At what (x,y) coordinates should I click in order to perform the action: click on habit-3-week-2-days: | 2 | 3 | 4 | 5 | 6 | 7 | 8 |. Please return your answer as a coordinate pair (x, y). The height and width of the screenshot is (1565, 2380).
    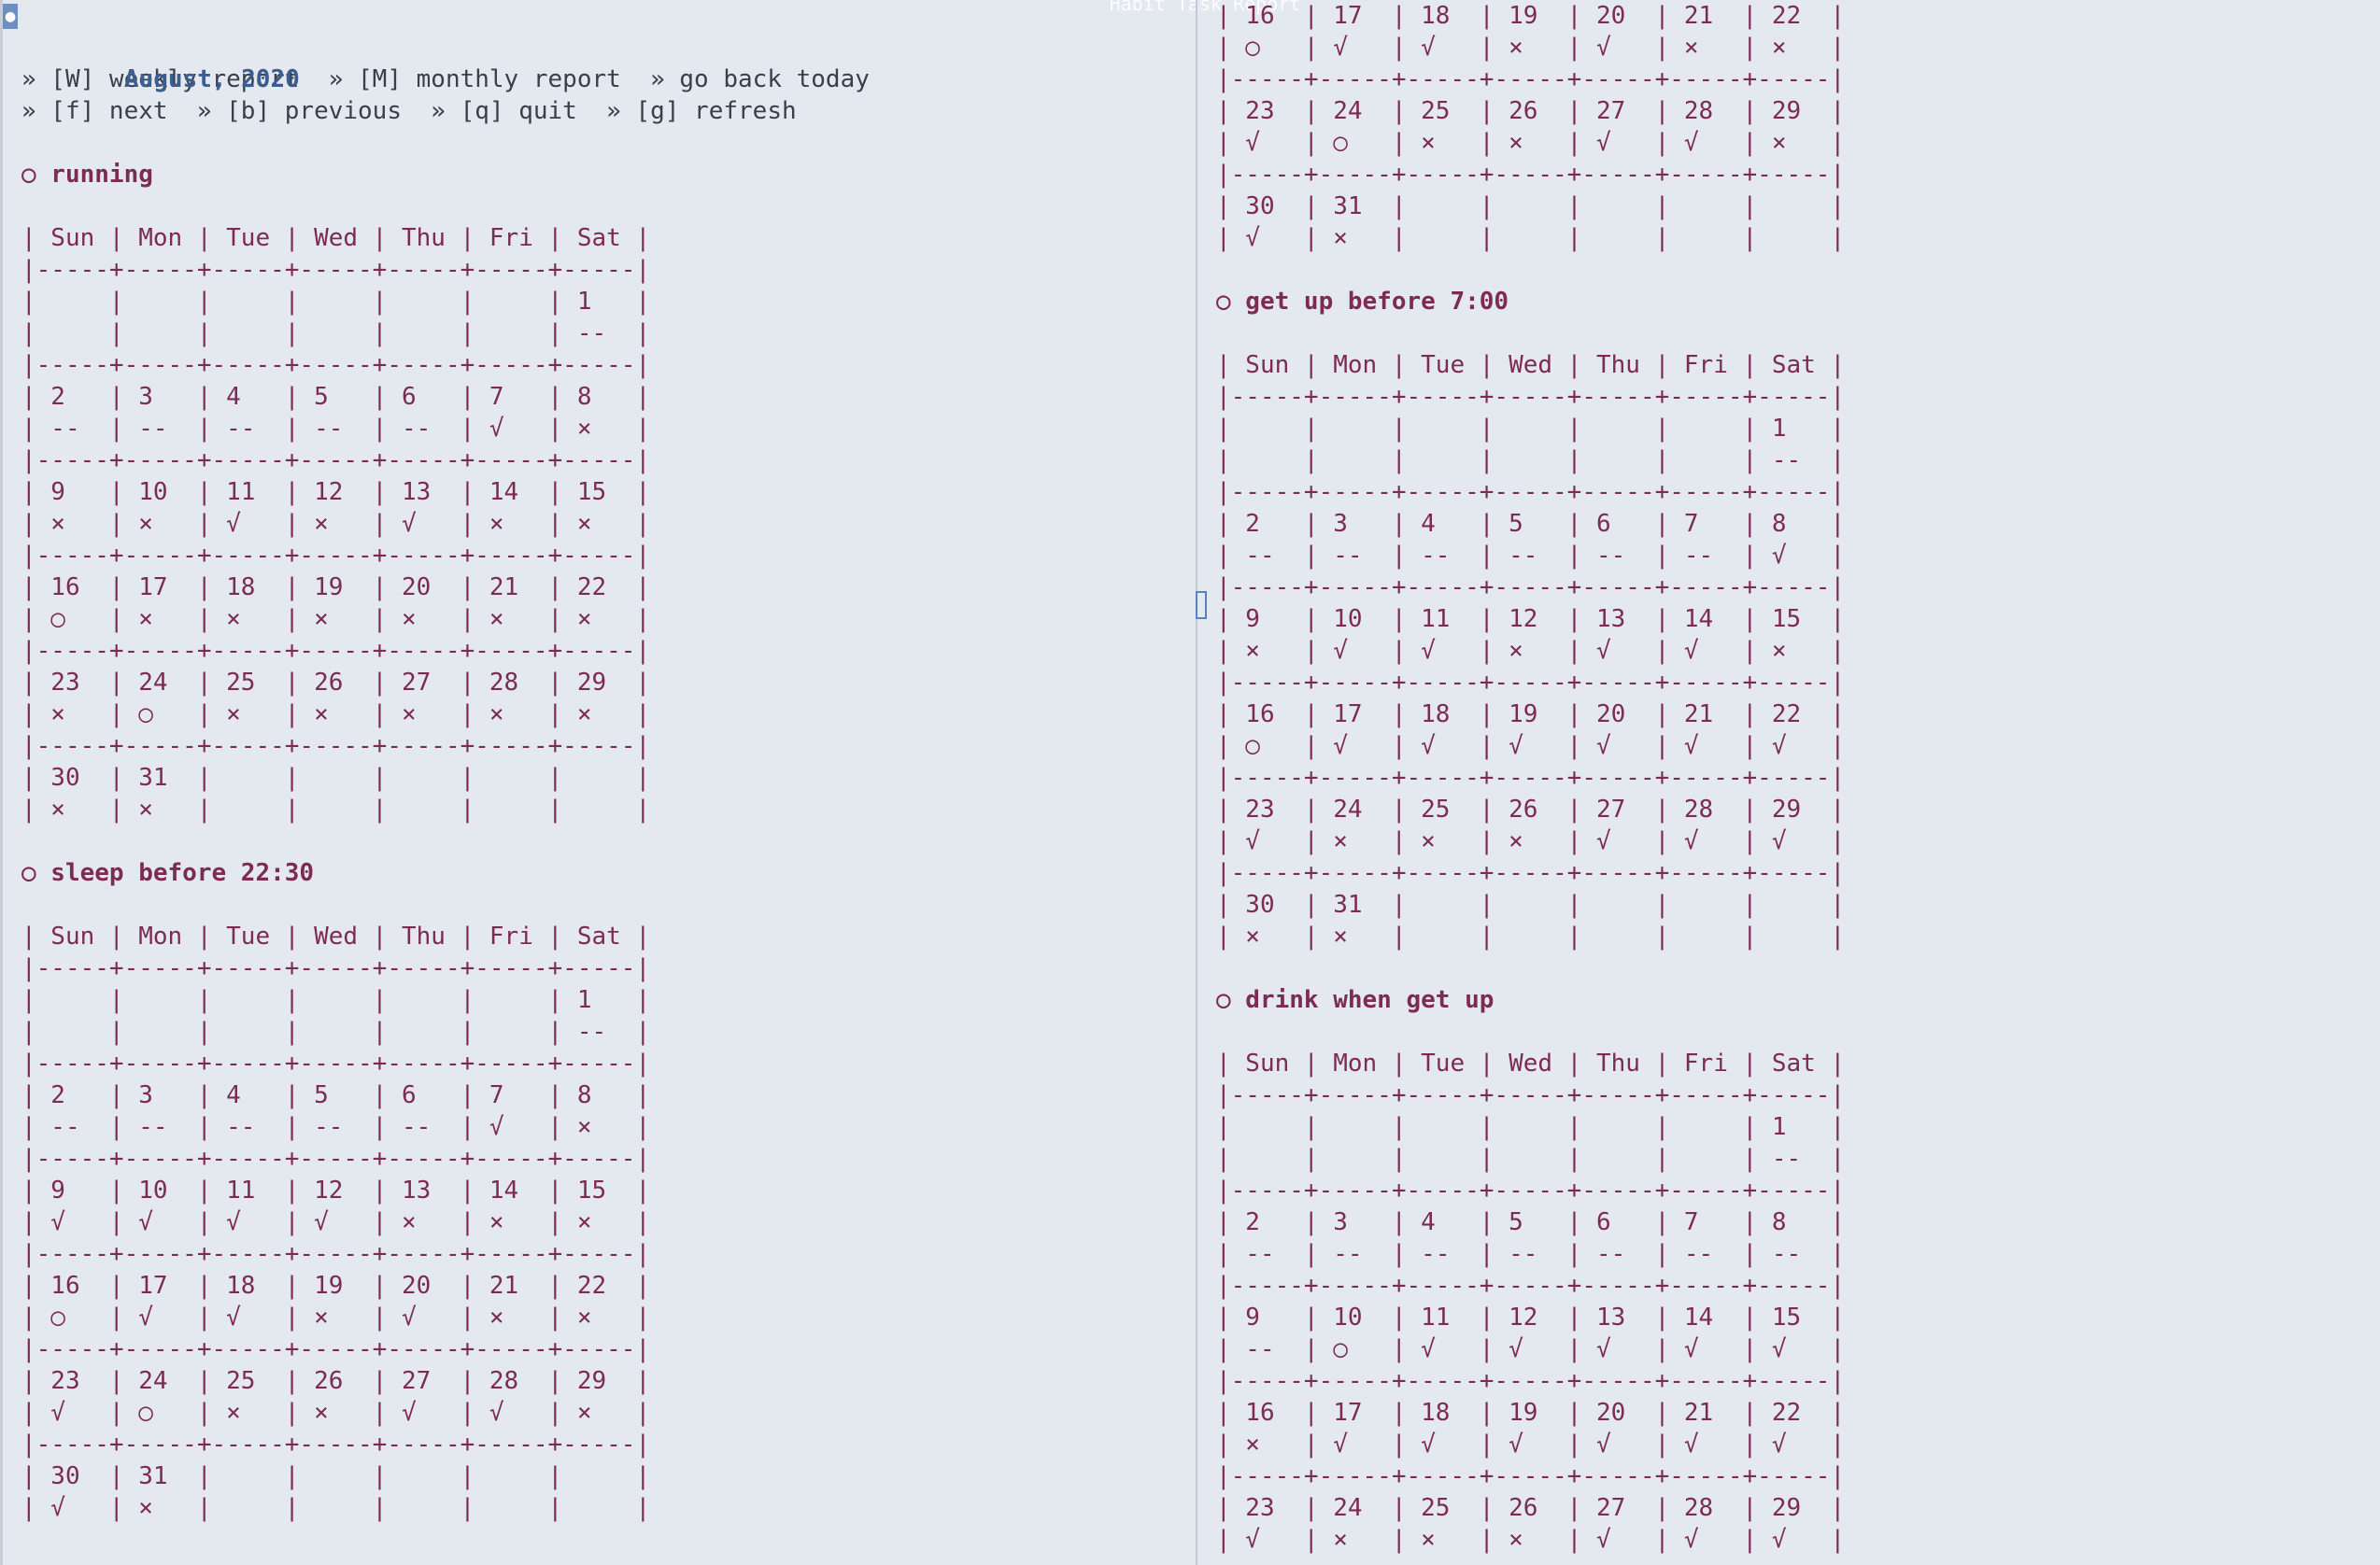
    Looking at the image, I should click on (1531, 524).